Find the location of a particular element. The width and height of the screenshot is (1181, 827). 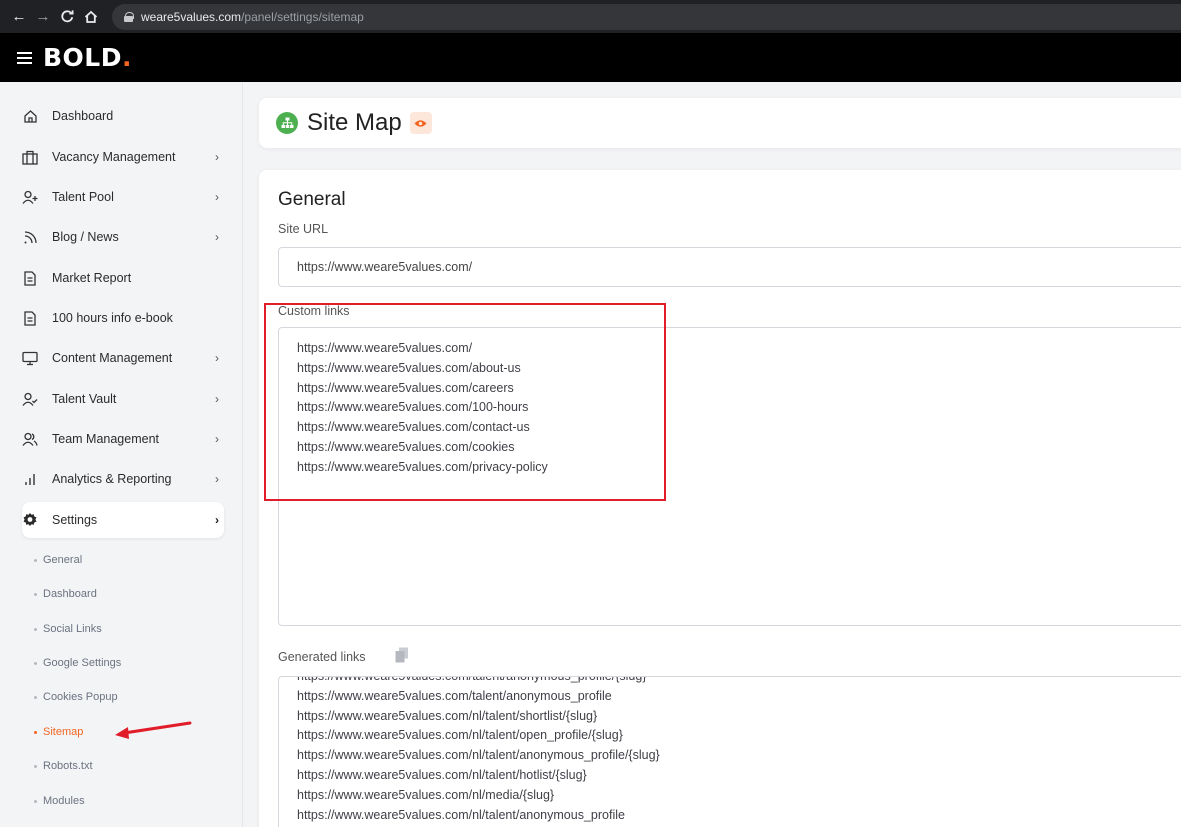

settings-sub-modules: Modules is located at coordinates (59, 801).